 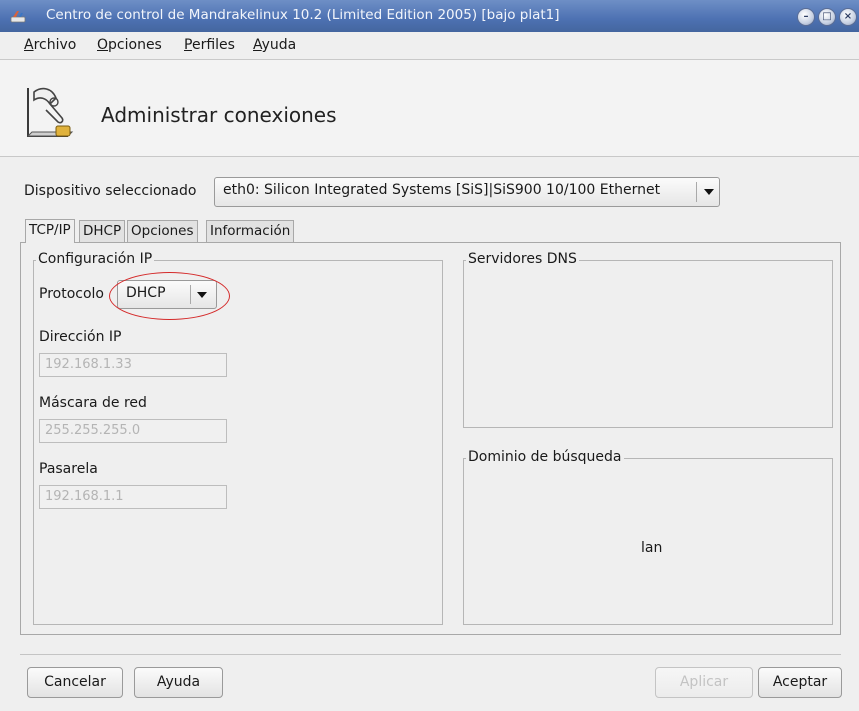 What do you see at coordinates (133, 365) in the screenshot?
I see `ip-address-field: 192.168.1.33` at bounding box center [133, 365].